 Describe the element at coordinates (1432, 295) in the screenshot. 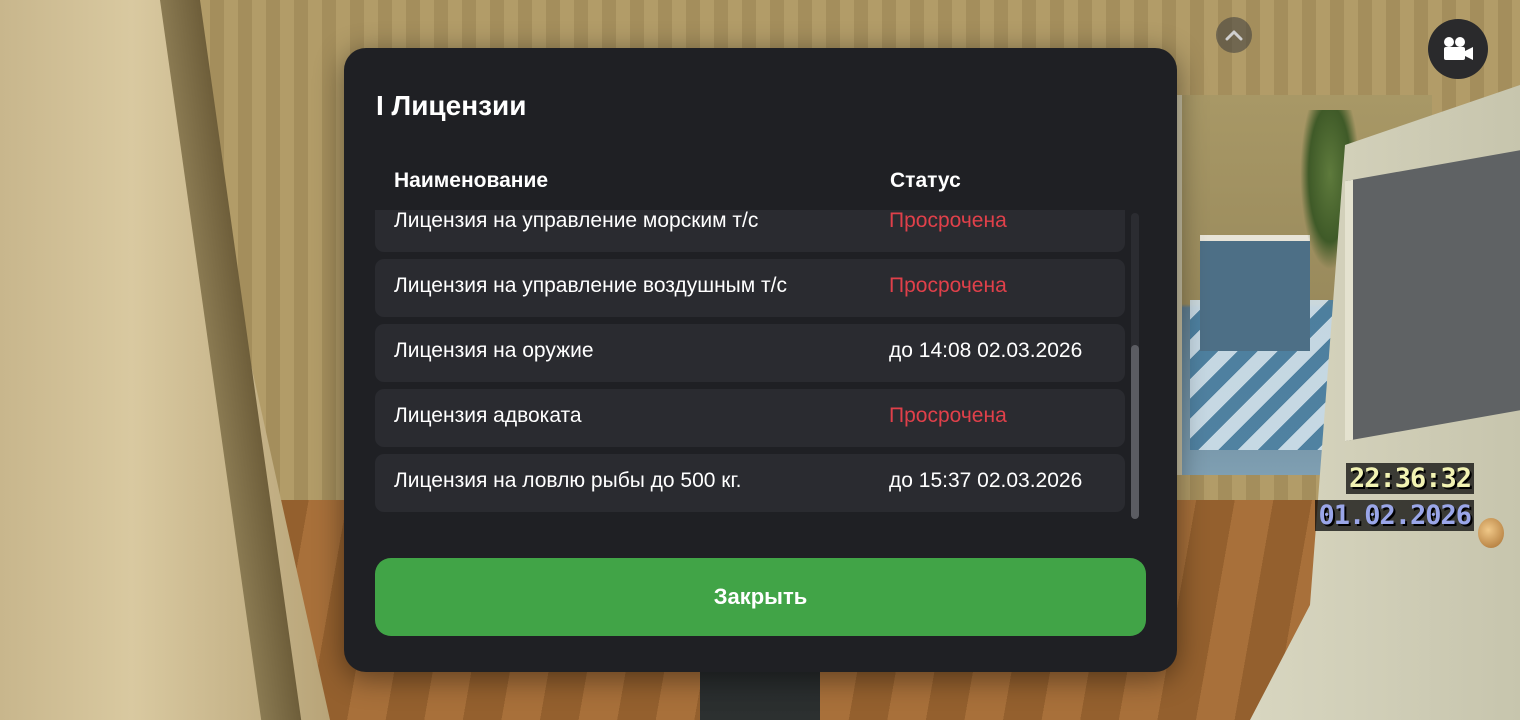

I see `door-panel` at that location.